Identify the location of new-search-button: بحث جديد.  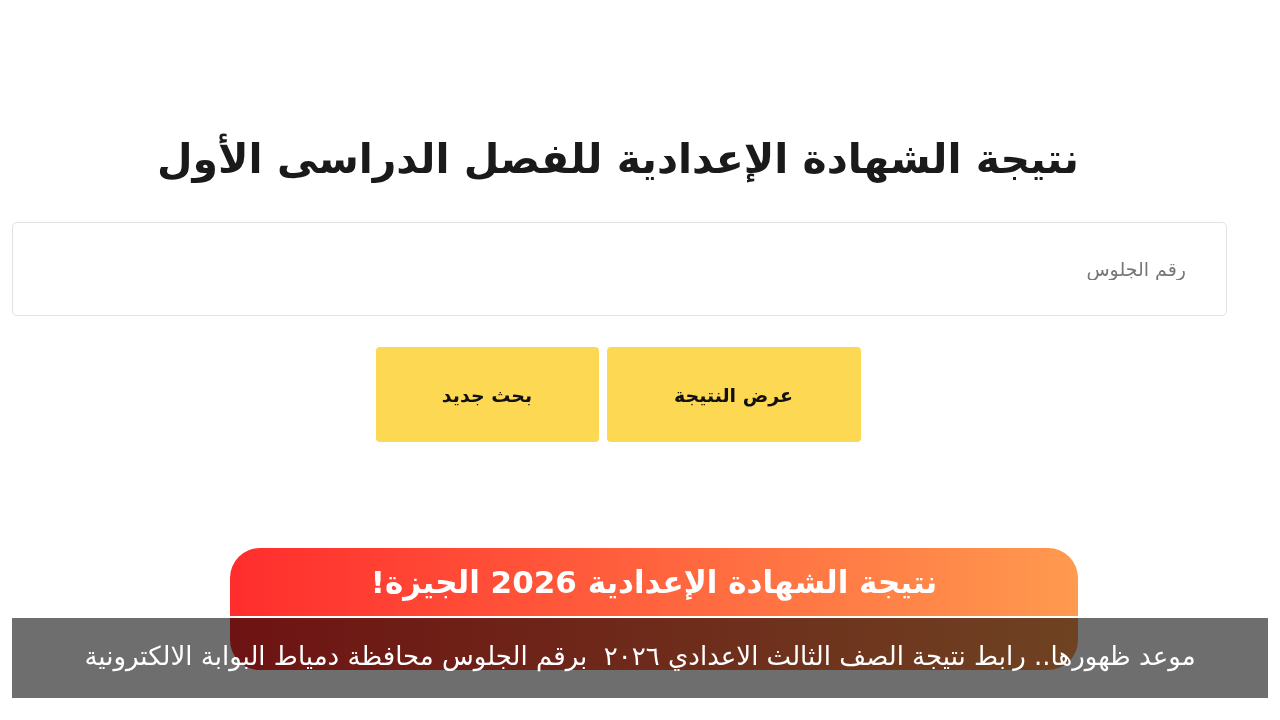
(487, 394).